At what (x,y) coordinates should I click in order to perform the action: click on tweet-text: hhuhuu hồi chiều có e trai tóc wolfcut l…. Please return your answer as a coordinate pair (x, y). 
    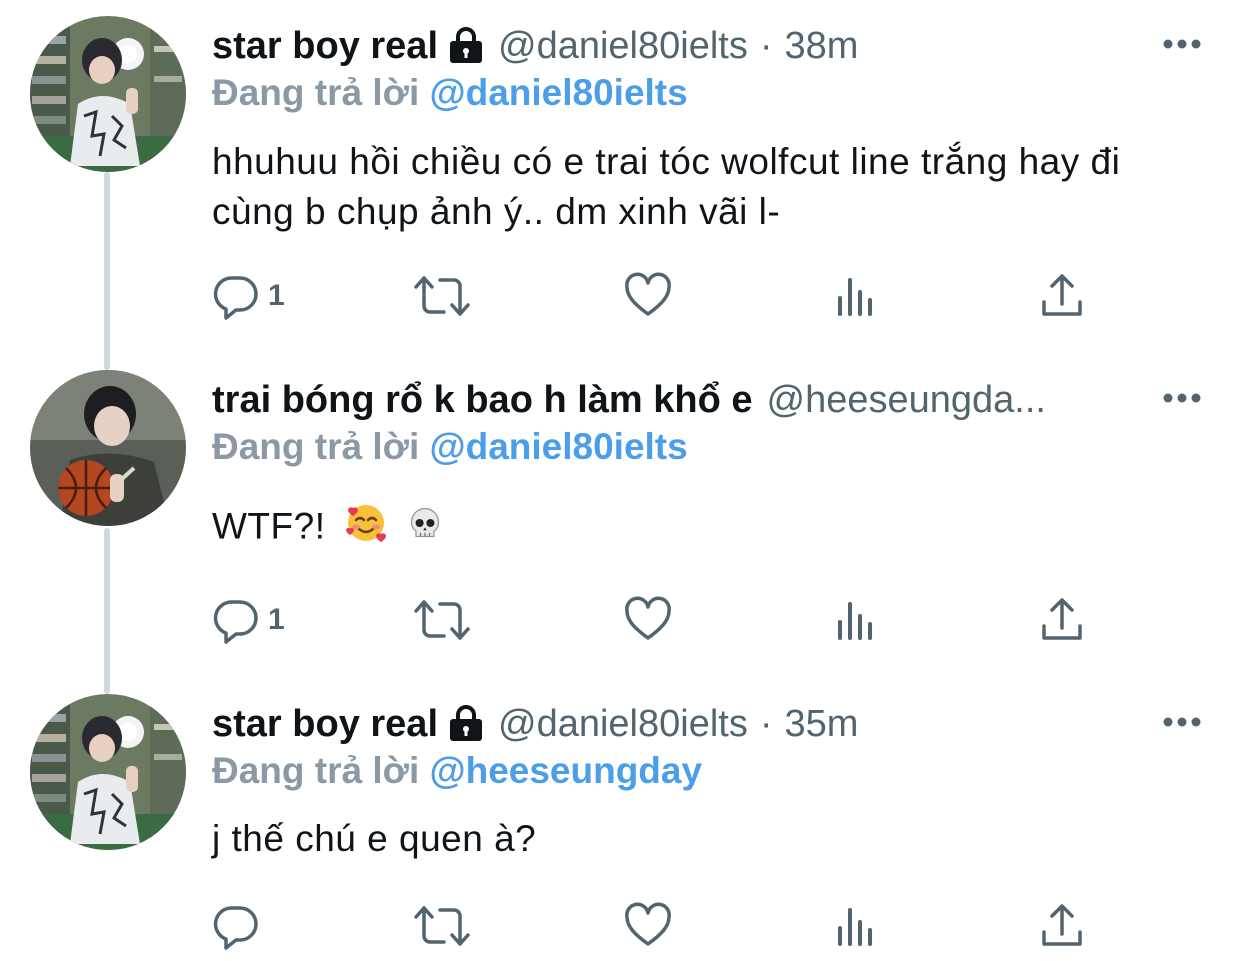
    Looking at the image, I should click on (666, 186).